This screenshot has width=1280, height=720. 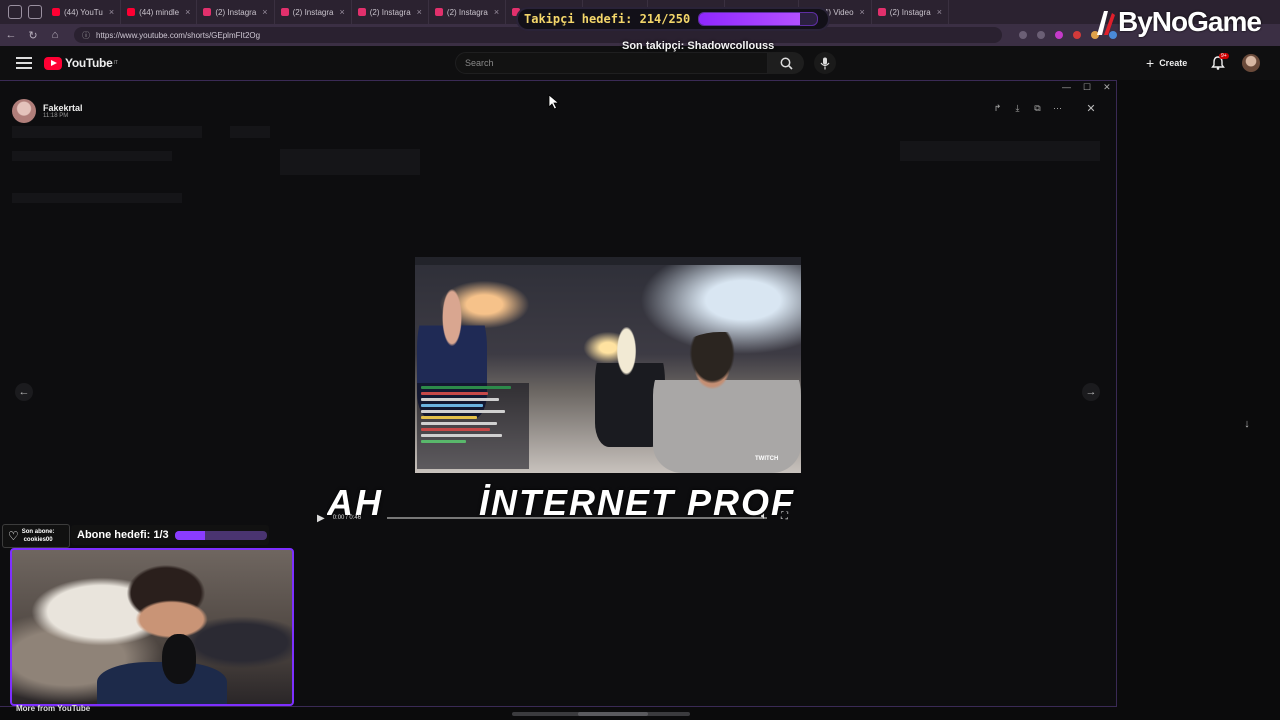 I want to click on tab-label: (44) mindle, so click(x=159, y=12).